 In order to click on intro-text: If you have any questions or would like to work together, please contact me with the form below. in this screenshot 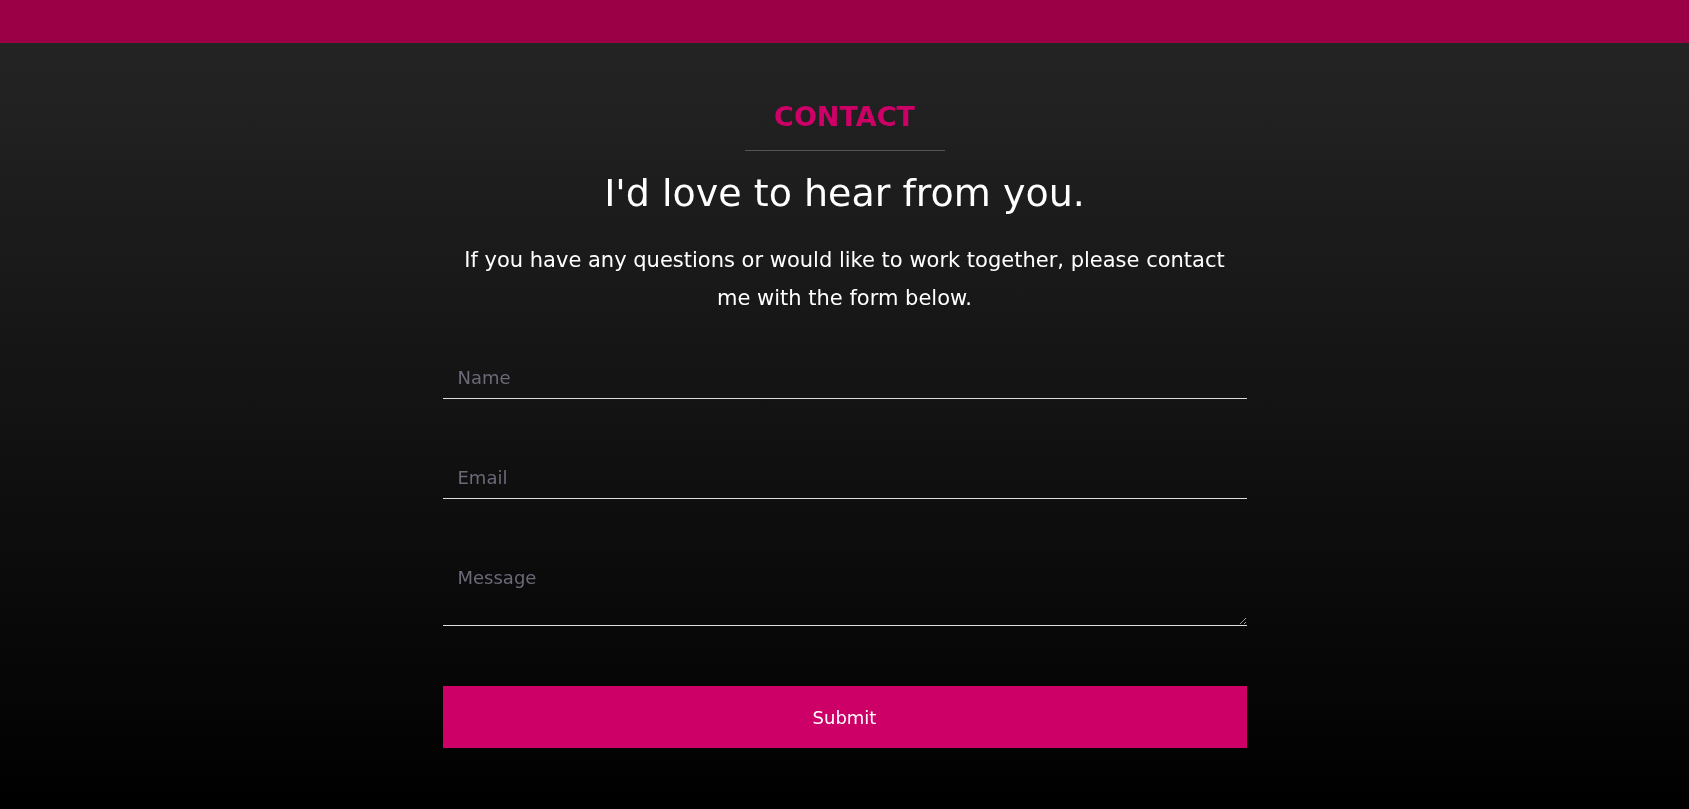, I will do `click(844, 279)`.